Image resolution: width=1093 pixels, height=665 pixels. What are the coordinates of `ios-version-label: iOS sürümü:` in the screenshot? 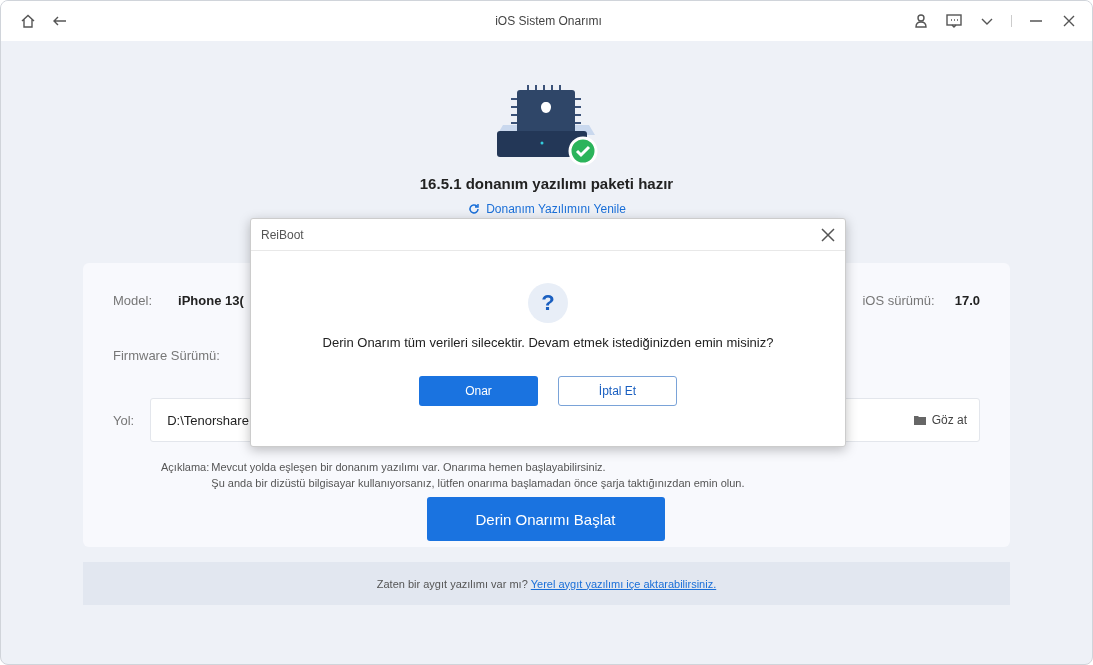 It's located at (898, 300).